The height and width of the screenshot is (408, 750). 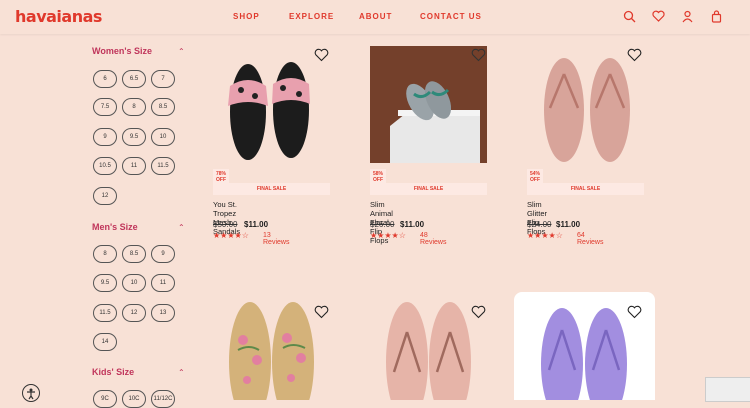 What do you see at coordinates (163, 399) in the screenshot?
I see `size-option: 11/12C` at bounding box center [163, 399].